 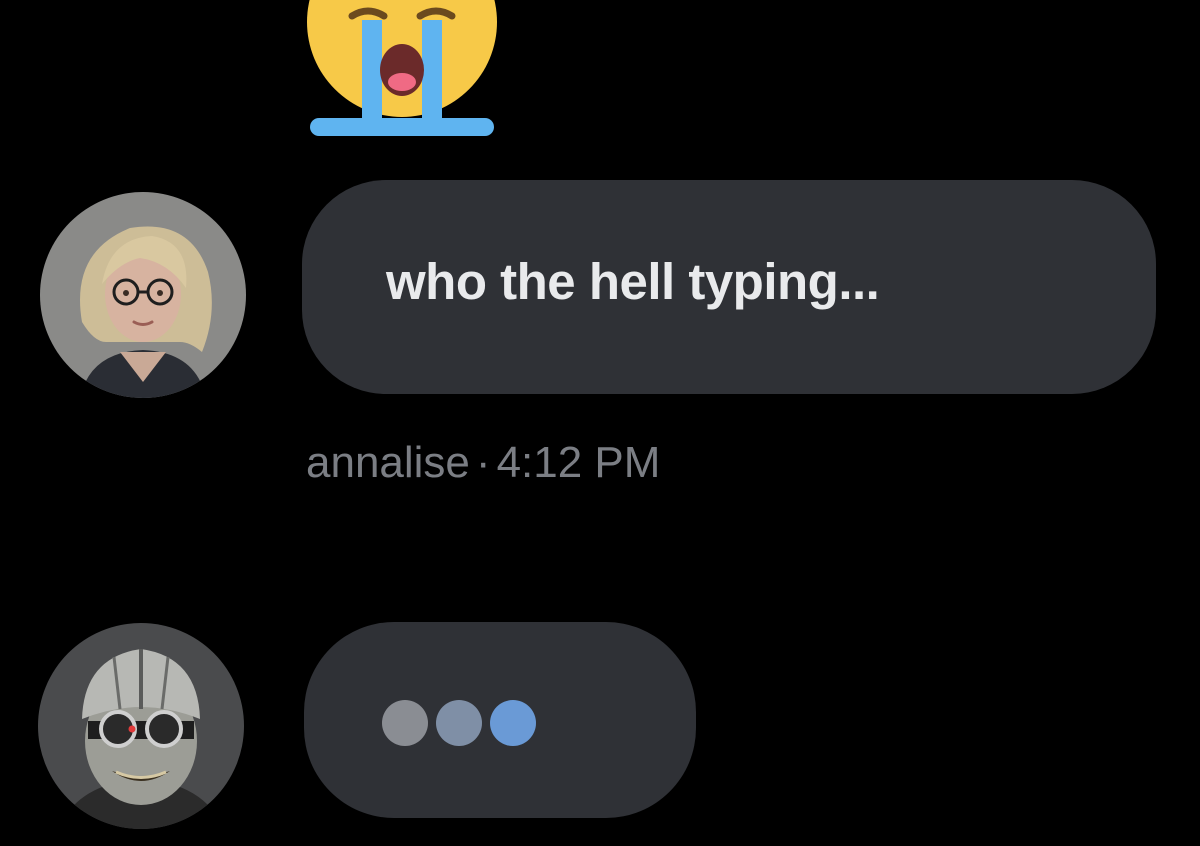 I want to click on crying-face-emoji-icon, so click(x=402, y=70).